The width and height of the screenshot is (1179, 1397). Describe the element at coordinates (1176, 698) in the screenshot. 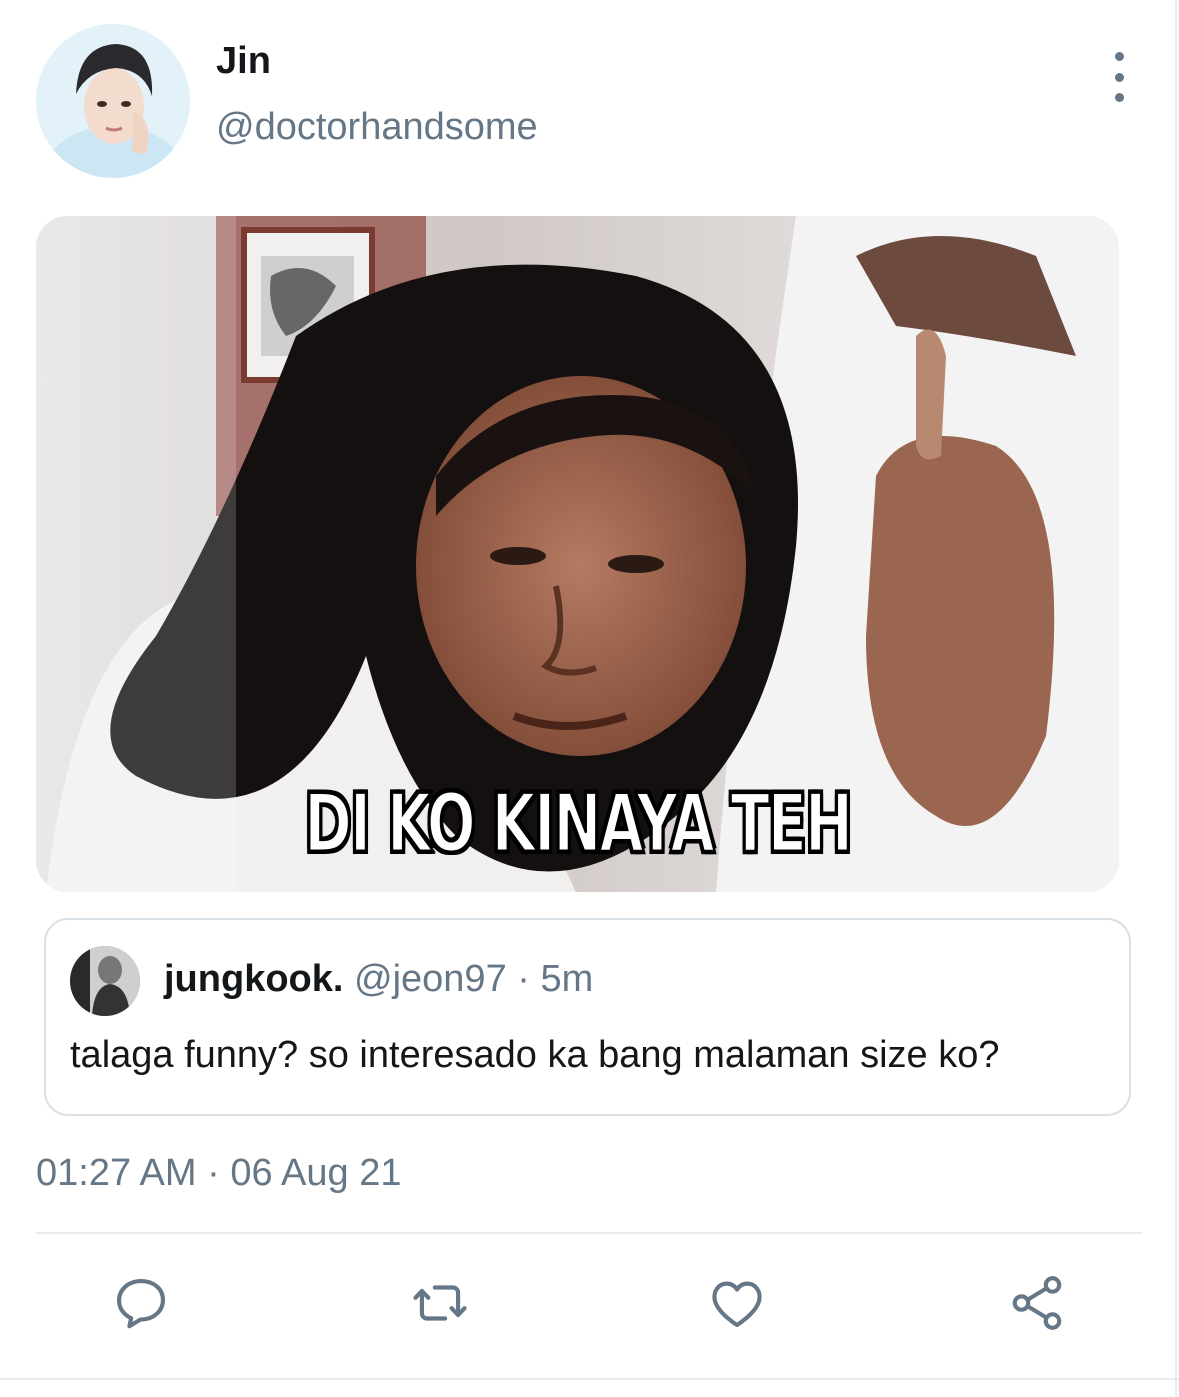

I see `page-right-border` at that location.